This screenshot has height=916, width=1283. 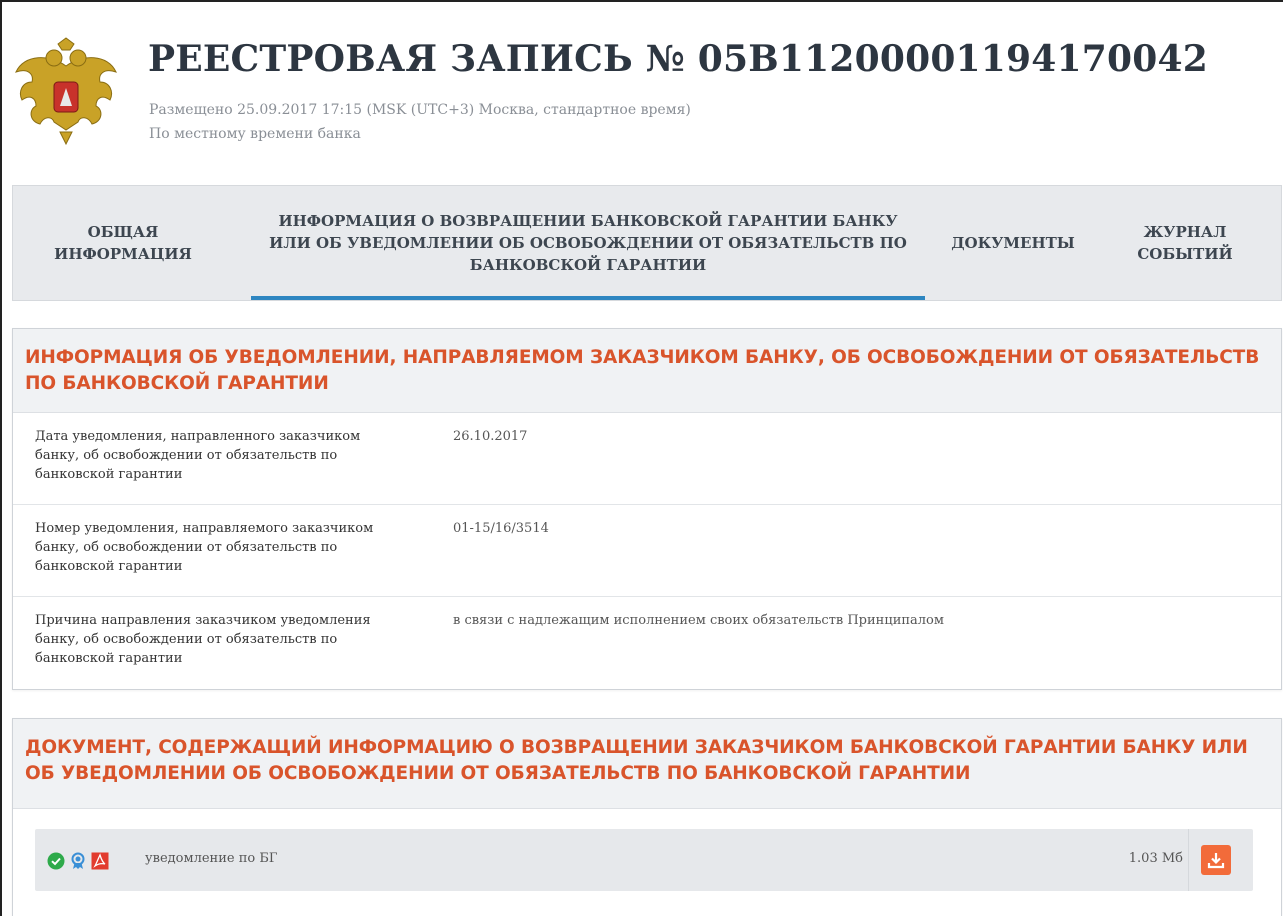 I want to click on file-size: 1.03 Мб, so click(x=1155, y=858).